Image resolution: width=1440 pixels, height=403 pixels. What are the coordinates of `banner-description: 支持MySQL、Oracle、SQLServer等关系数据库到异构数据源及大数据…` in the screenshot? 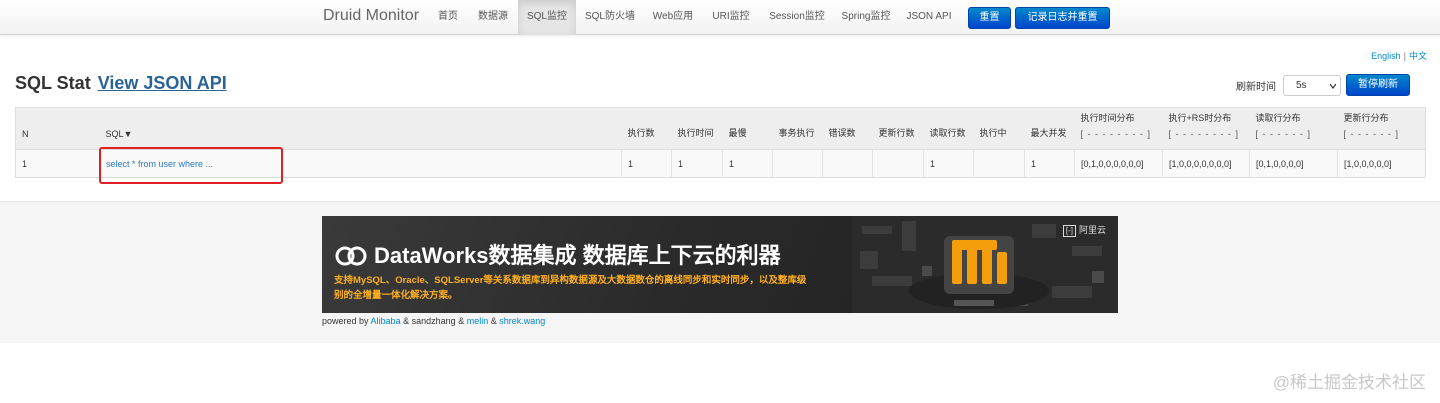 It's located at (570, 288).